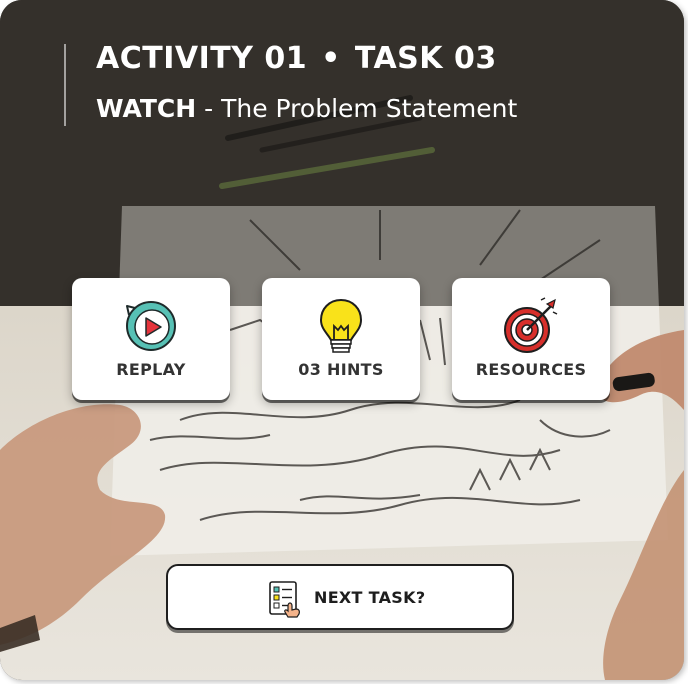 The width and height of the screenshot is (688, 684). I want to click on target-icon, so click(531, 325).